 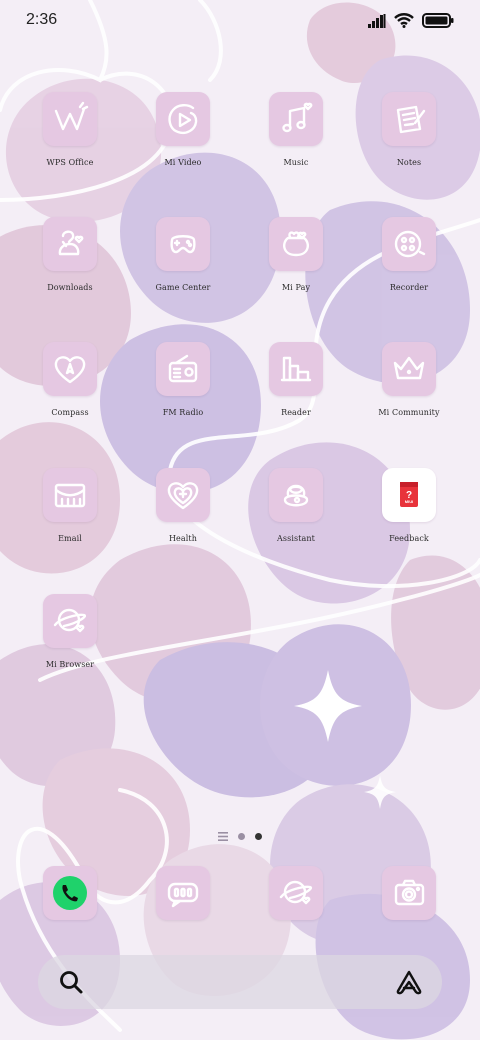 I want to click on recorder-icon, so click(x=409, y=244).